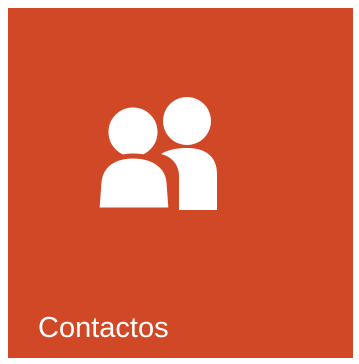 This screenshot has width=359, height=364. I want to click on tile-label: Contactos, so click(103, 328).